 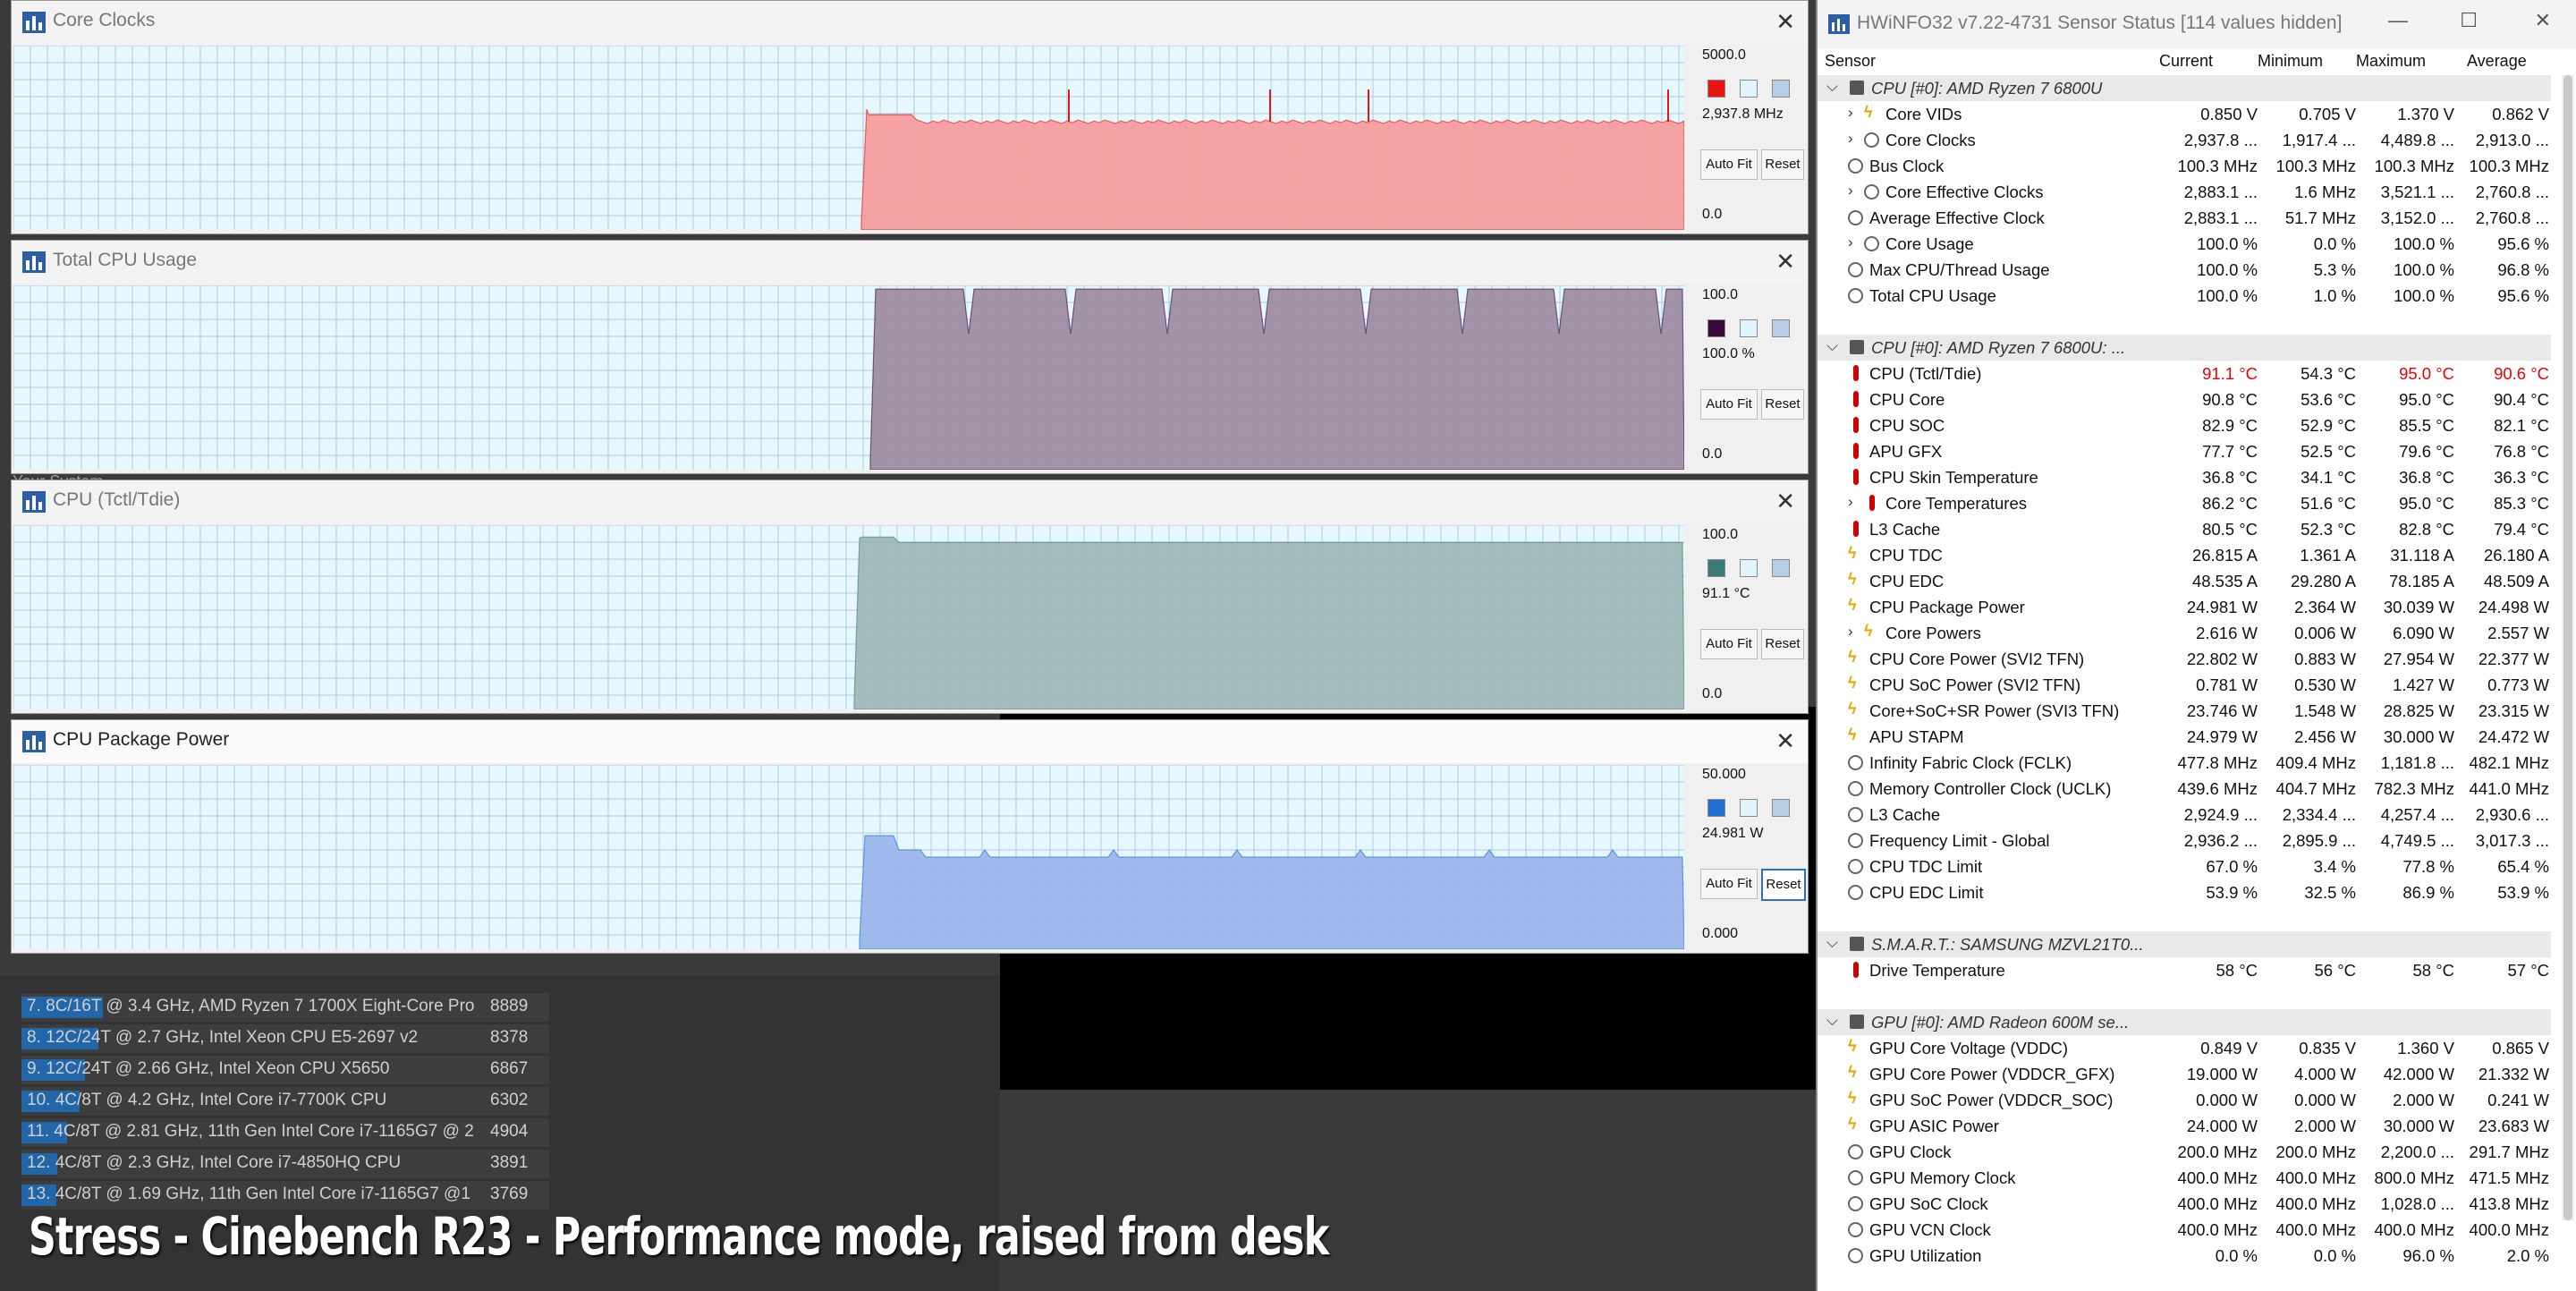 What do you see at coordinates (2186, 61) in the screenshot?
I see `column-current: Current` at bounding box center [2186, 61].